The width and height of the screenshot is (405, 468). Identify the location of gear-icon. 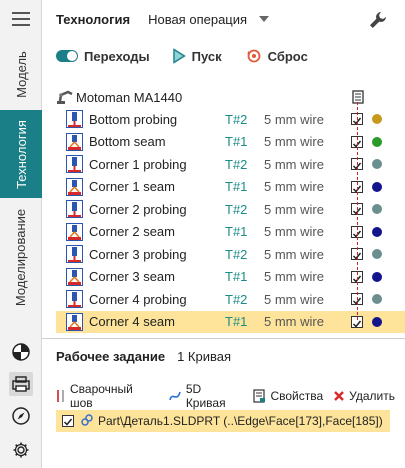
(21, 450).